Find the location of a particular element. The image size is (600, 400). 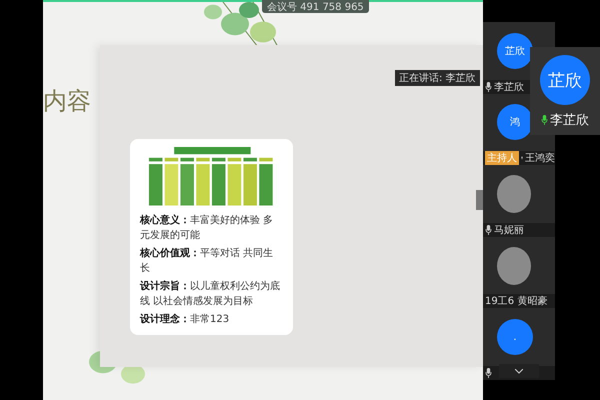

speaking-tooltip: 正在讲话: 李芷欣 is located at coordinates (437, 78).